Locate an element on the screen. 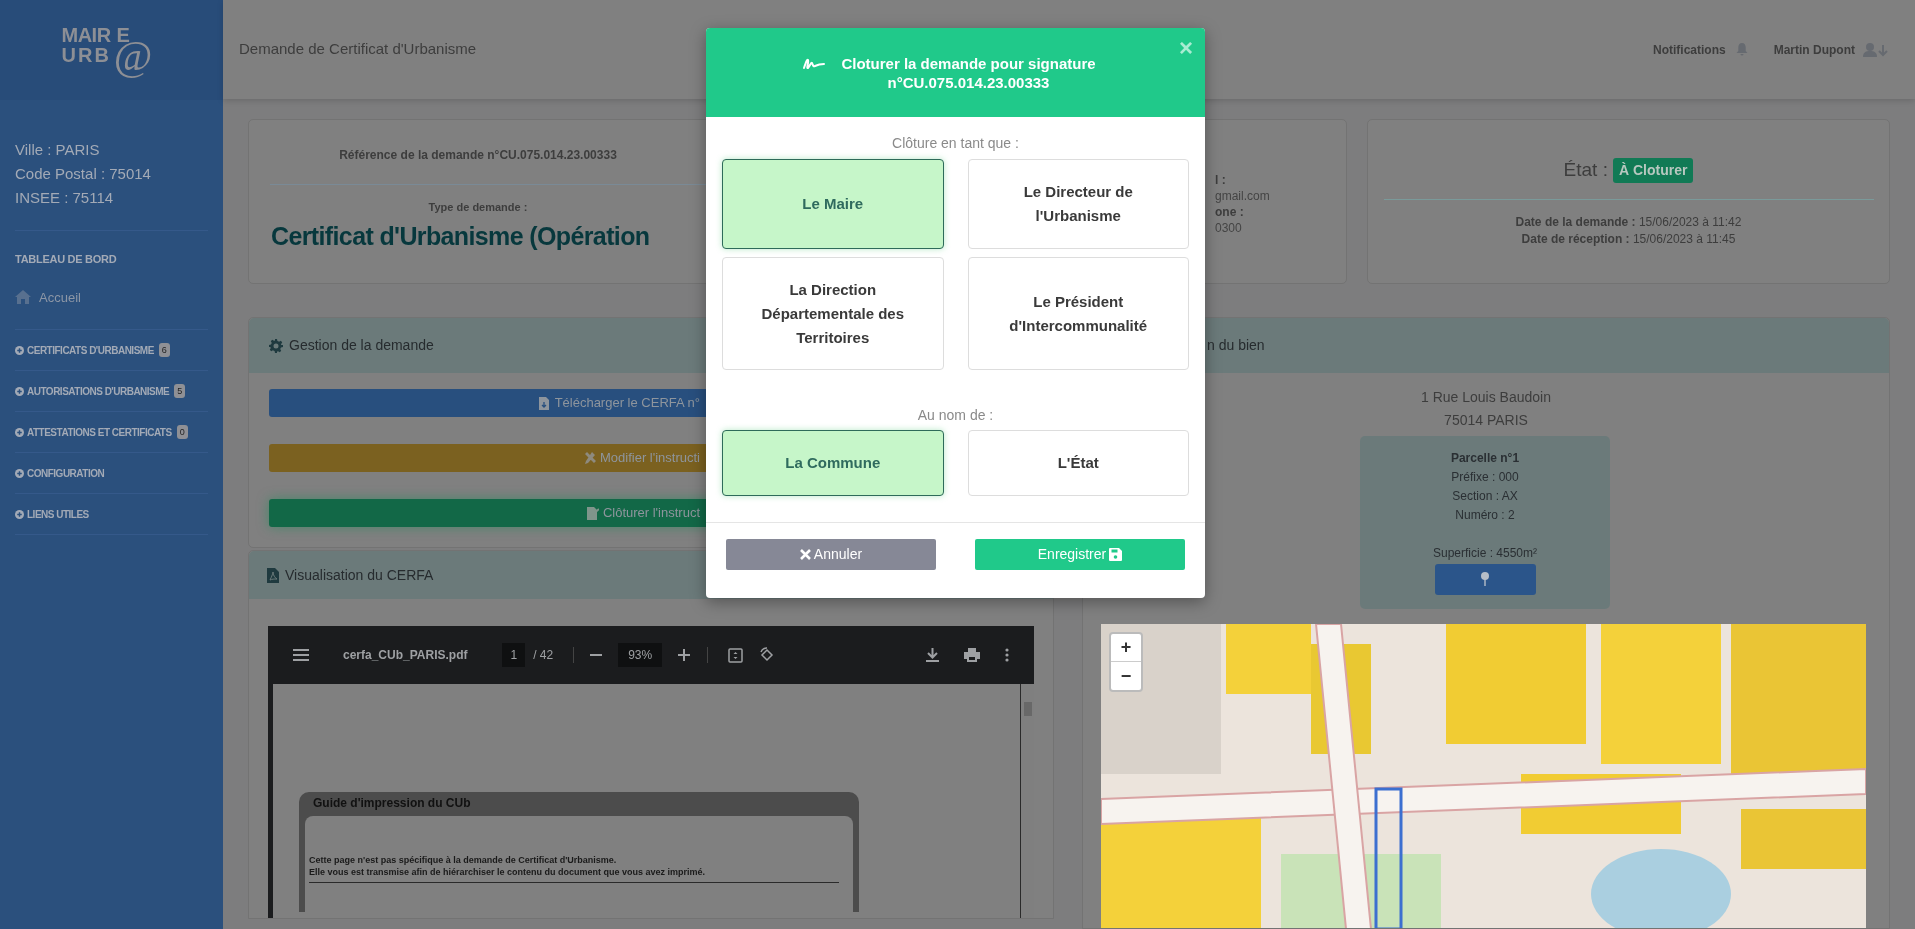  tools-icon is located at coordinates (590, 458).